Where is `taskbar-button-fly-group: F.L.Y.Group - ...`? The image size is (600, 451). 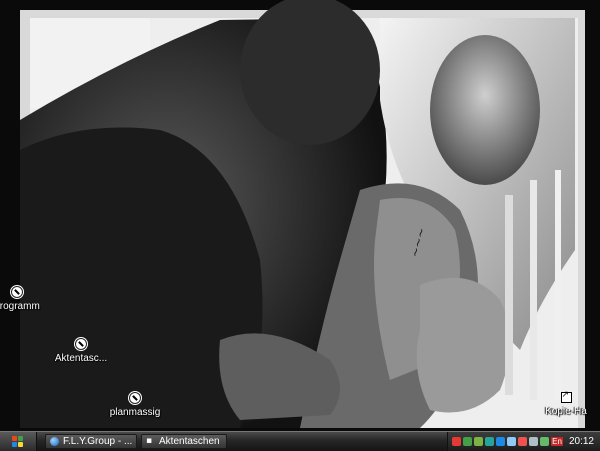 taskbar-button-fly-group: F.L.Y.Group - ... is located at coordinates (91, 441).